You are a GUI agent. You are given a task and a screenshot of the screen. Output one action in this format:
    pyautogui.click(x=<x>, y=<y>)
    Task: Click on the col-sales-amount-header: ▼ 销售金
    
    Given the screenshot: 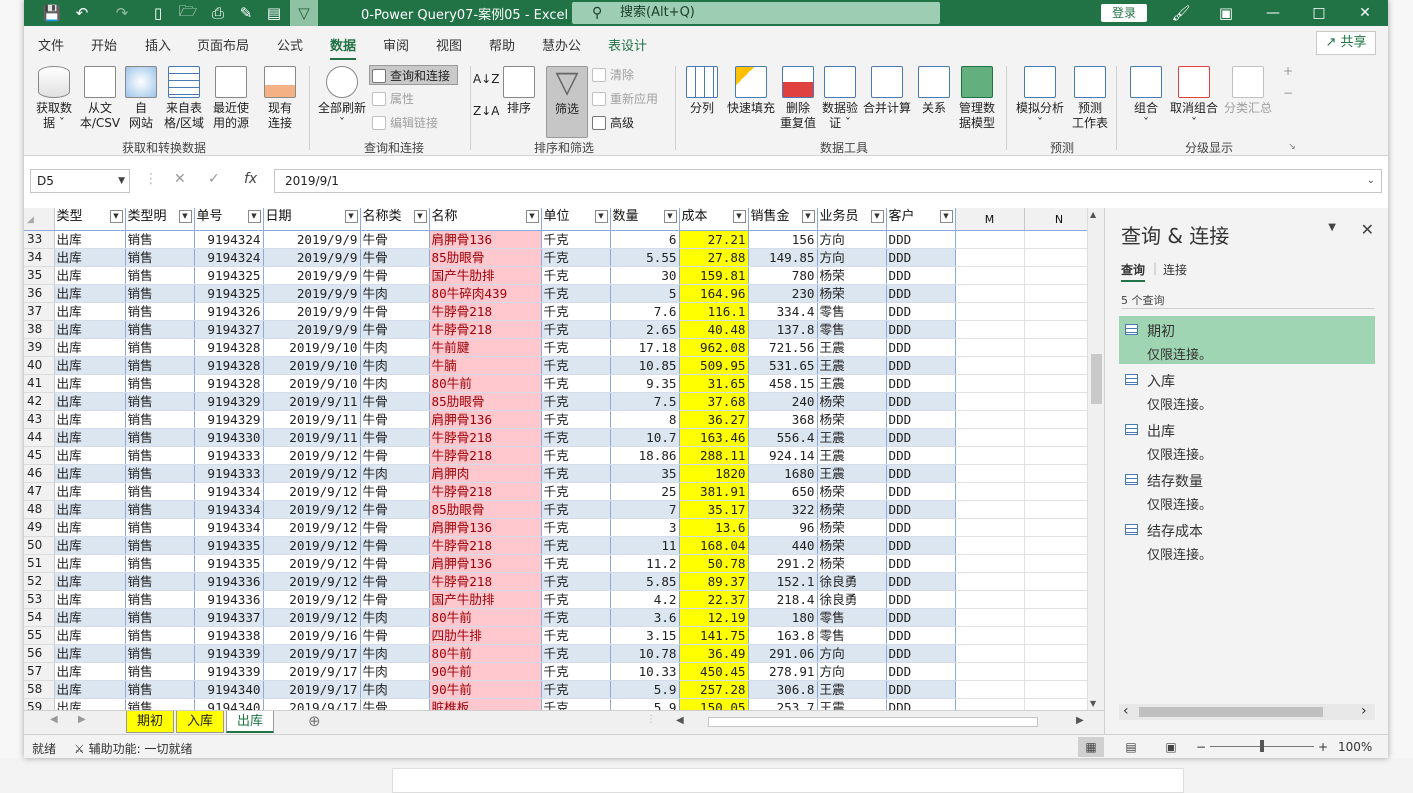 What is the action you would take?
    pyautogui.click(x=783, y=219)
    